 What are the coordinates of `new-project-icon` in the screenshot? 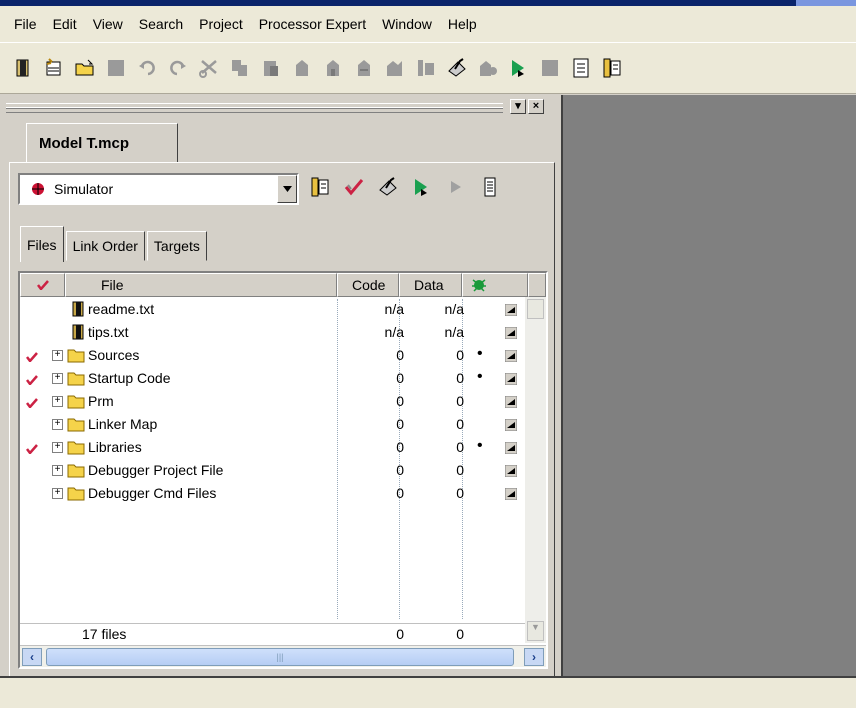 It's located at (54, 68).